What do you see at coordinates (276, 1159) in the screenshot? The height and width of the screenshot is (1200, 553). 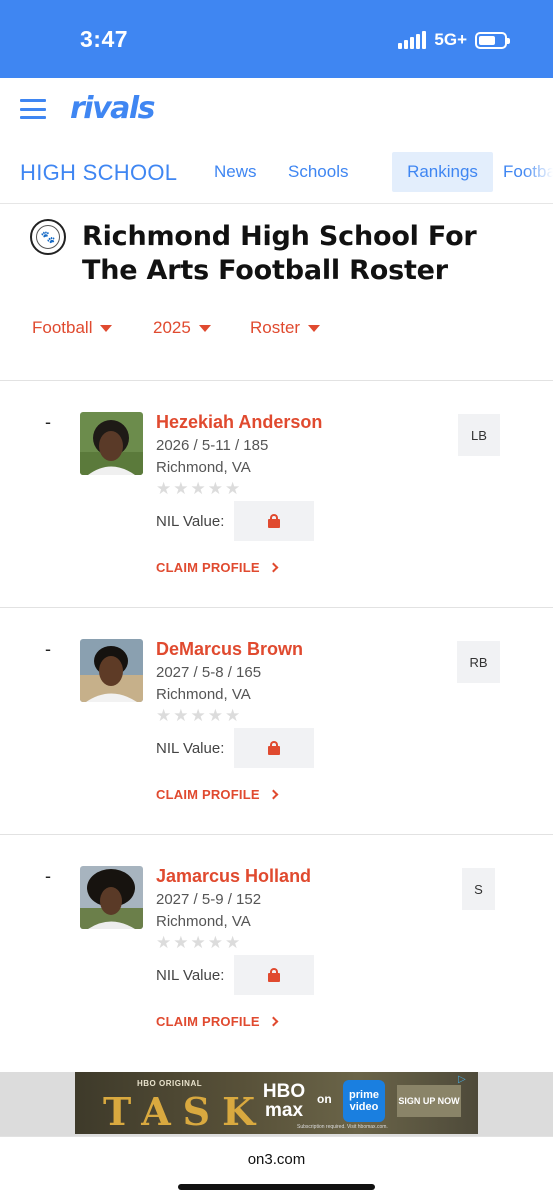 I see `url-text: on3.com` at bounding box center [276, 1159].